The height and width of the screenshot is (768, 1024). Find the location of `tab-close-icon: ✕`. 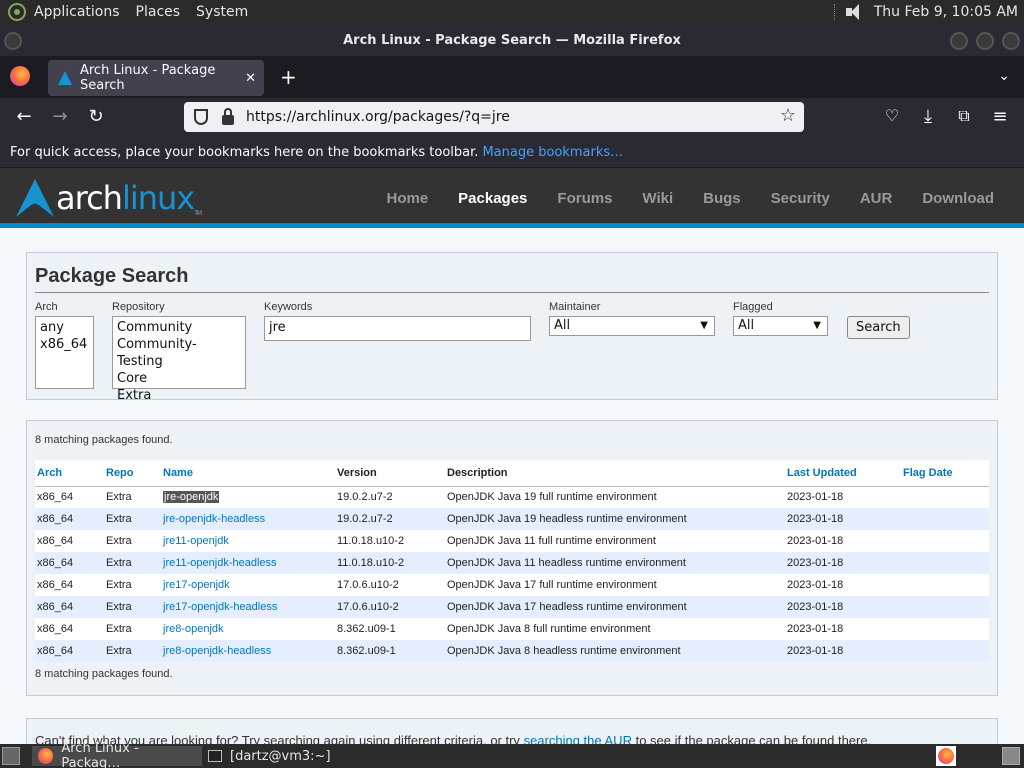

tab-close-icon: ✕ is located at coordinates (250, 78).